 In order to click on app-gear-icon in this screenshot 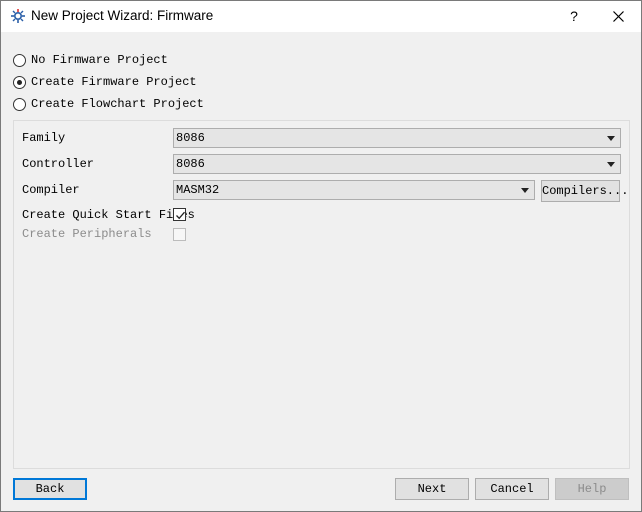, I will do `click(18, 16)`.